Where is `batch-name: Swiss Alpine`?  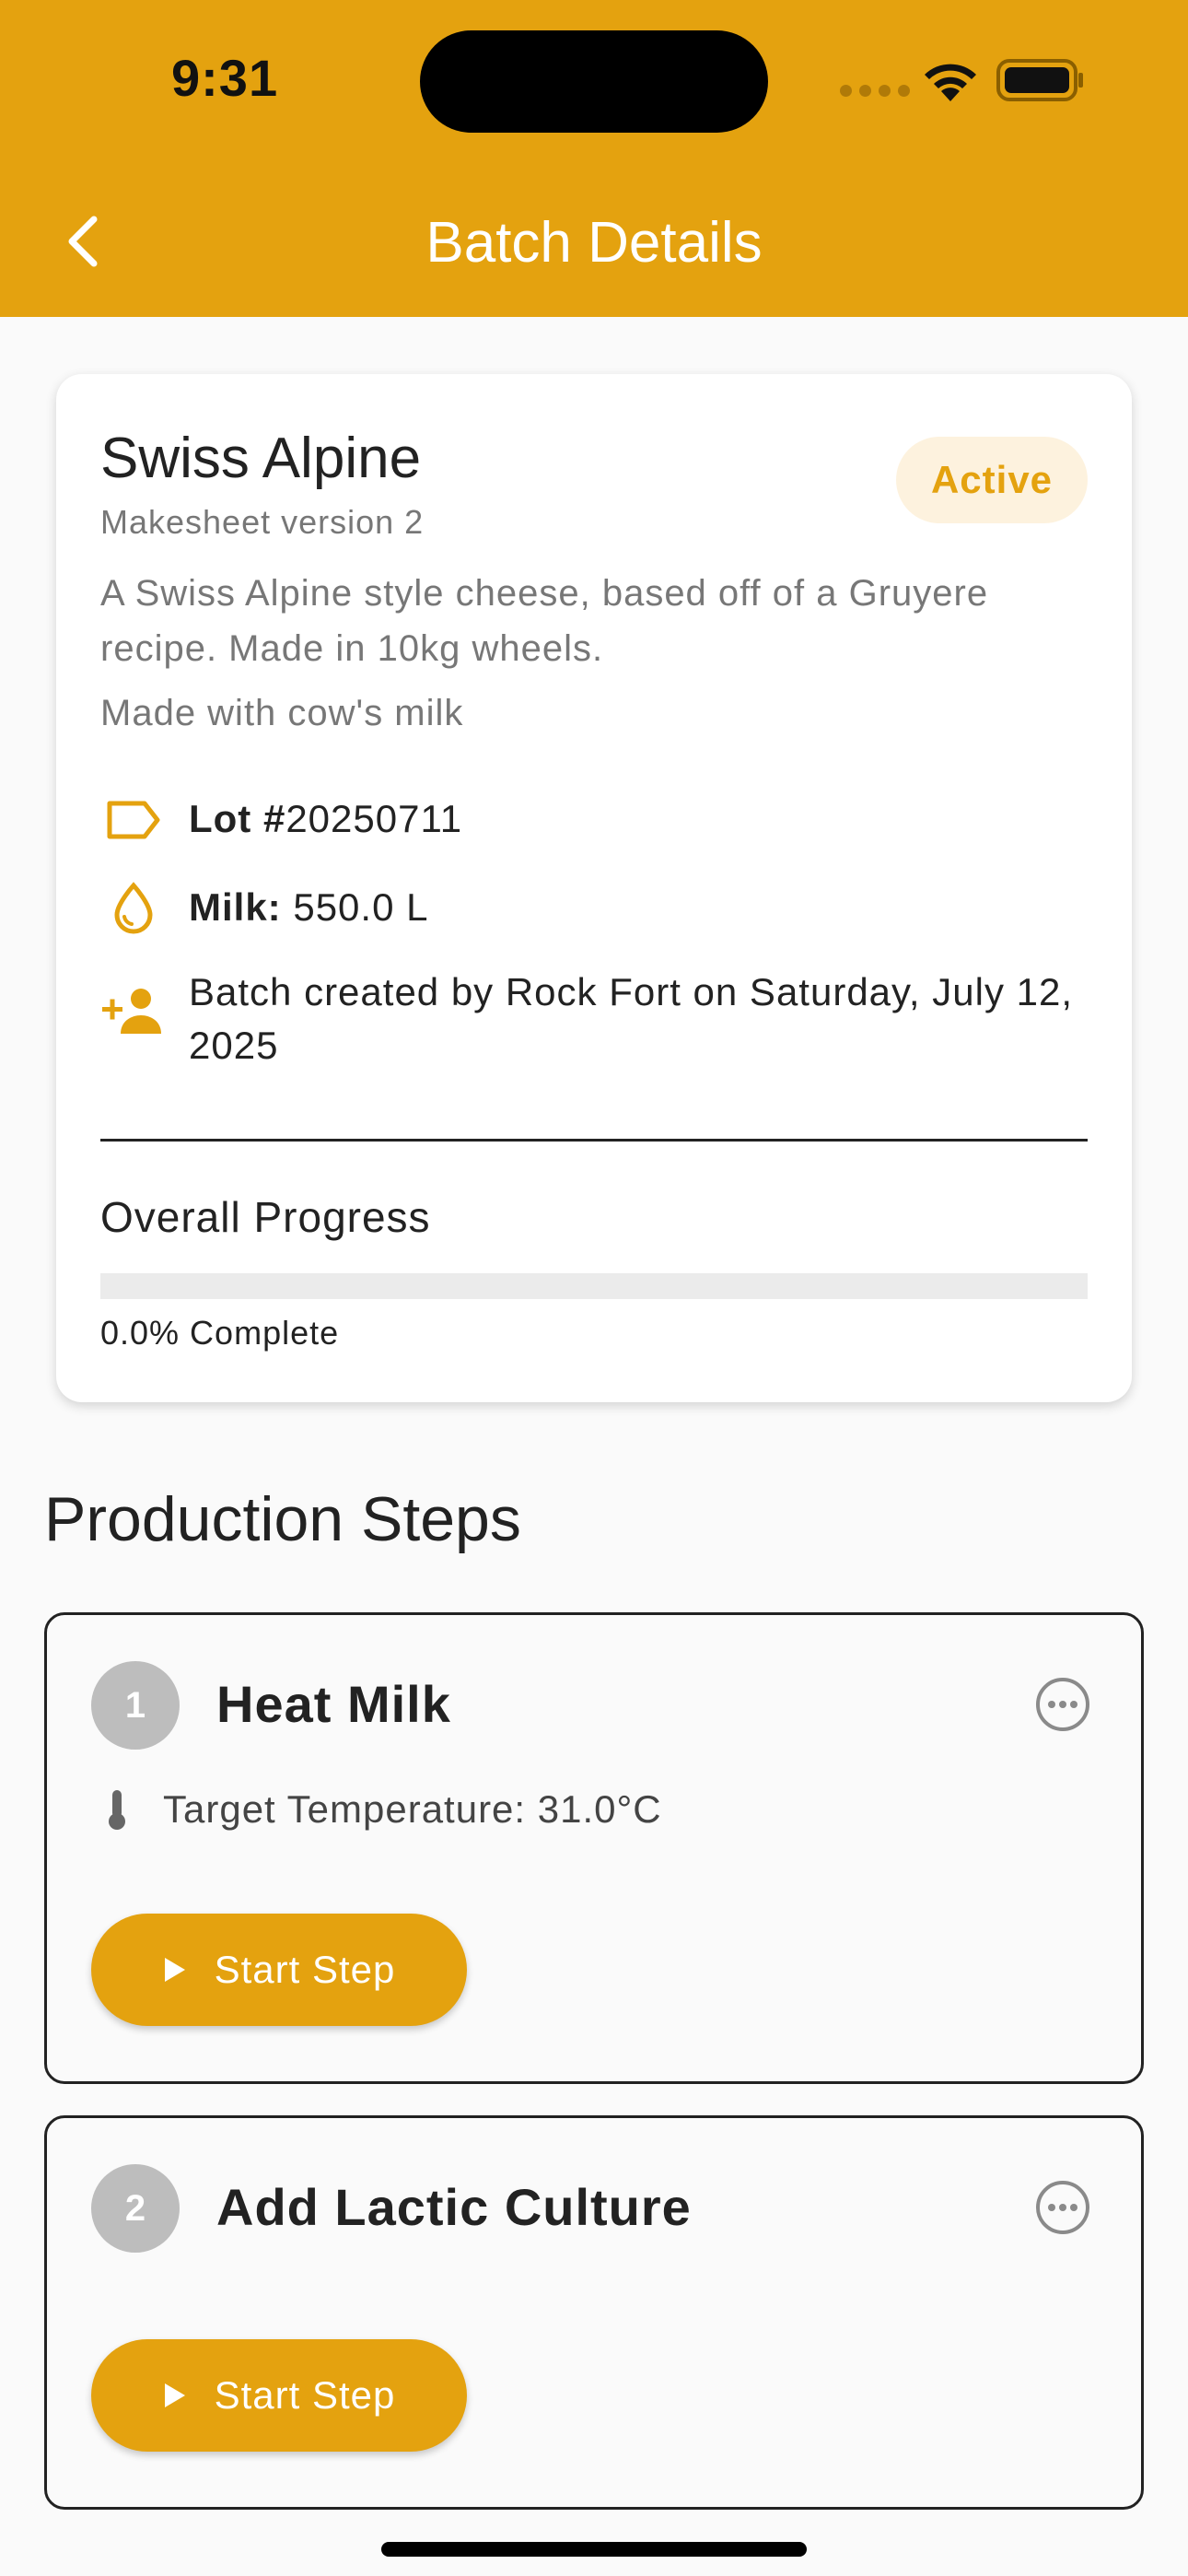 batch-name: Swiss Alpine is located at coordinates (261, 459).